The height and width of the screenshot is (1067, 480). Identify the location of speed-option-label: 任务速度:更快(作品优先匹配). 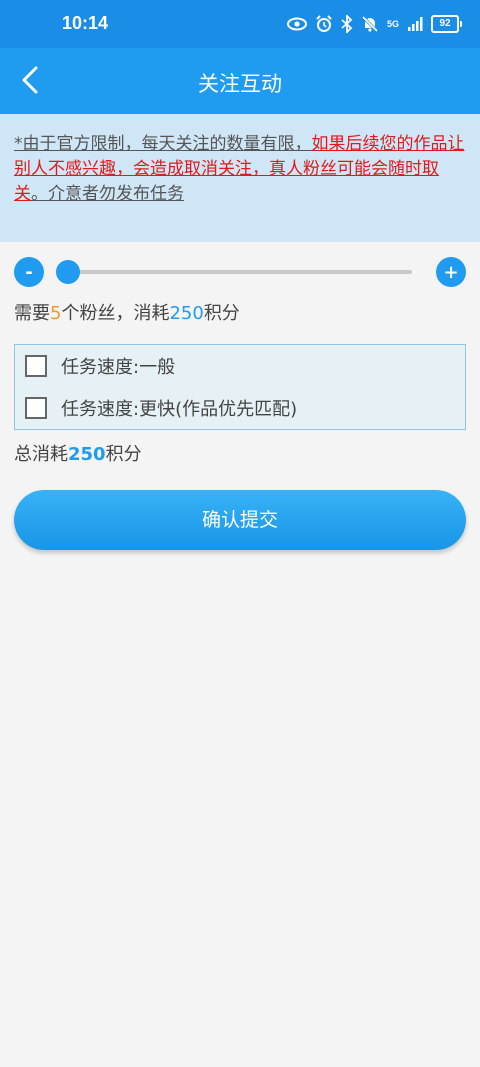
(179, 409).